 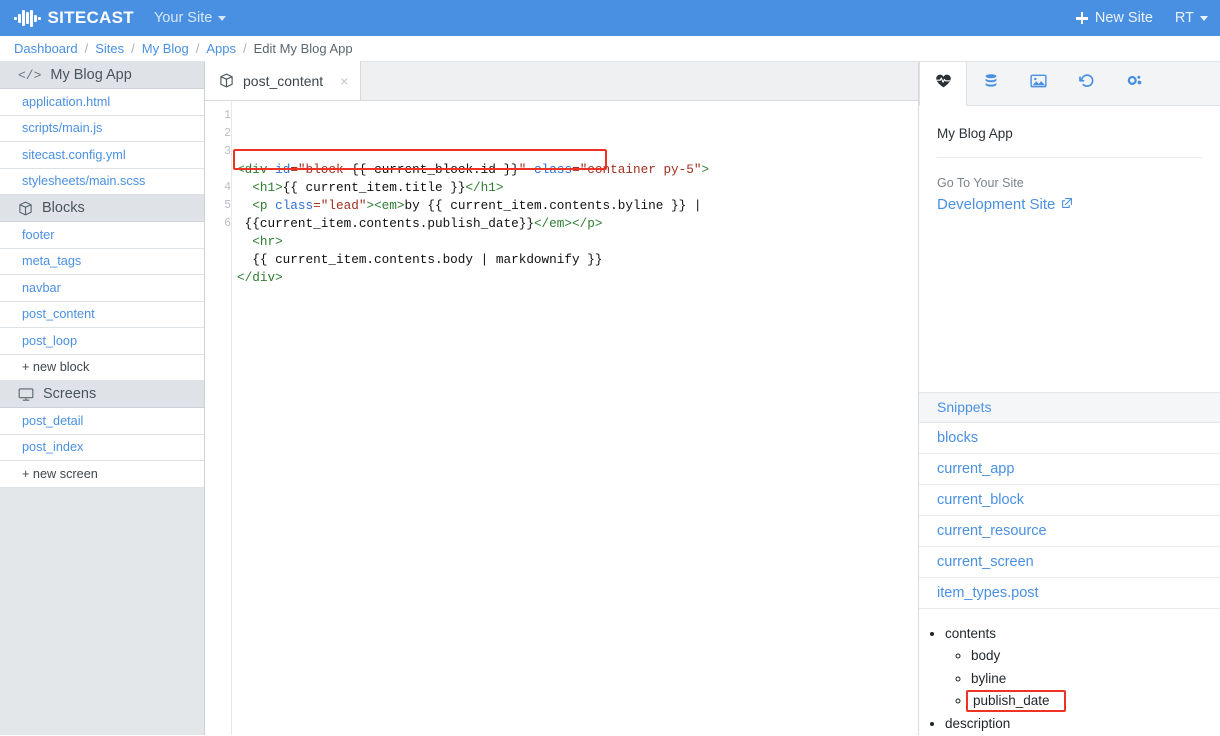 What do you see at coordinates (283, 80) in the screenshot?
I see `editor-tab-post-content: post_content ×` at bounding box center [283, 80].